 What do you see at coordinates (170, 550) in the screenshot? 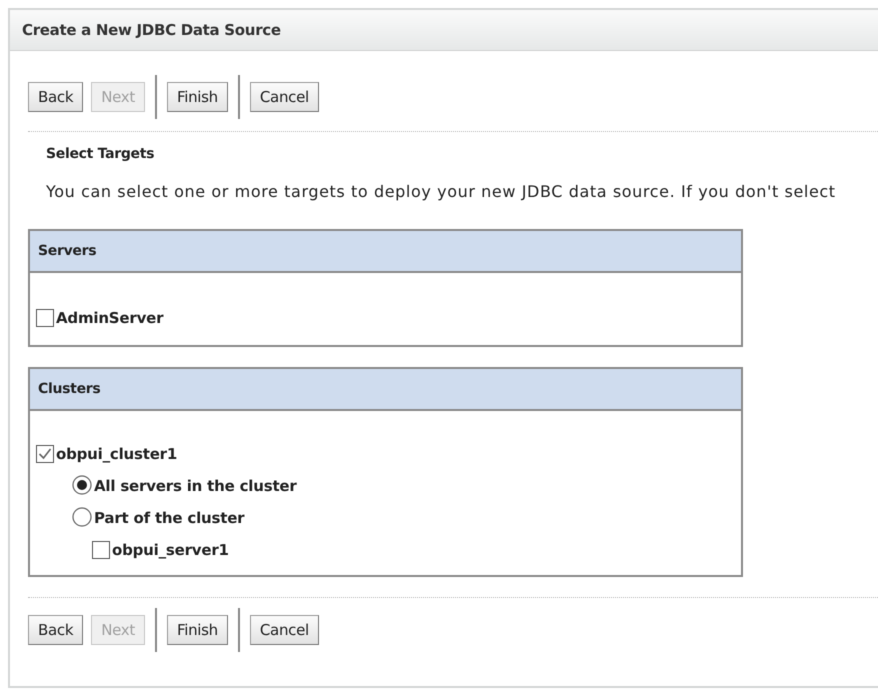
I see `checkbox-label: obpui_server1` at bounding box center [170, 550].